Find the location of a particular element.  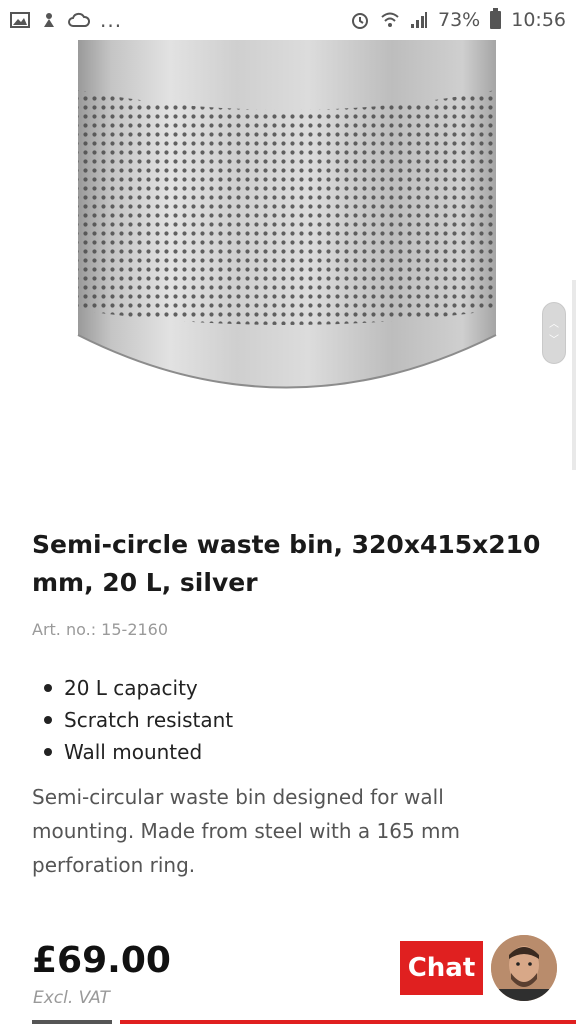

status-bar: ... 73% 10:56 is located at coordinates (288, 20).